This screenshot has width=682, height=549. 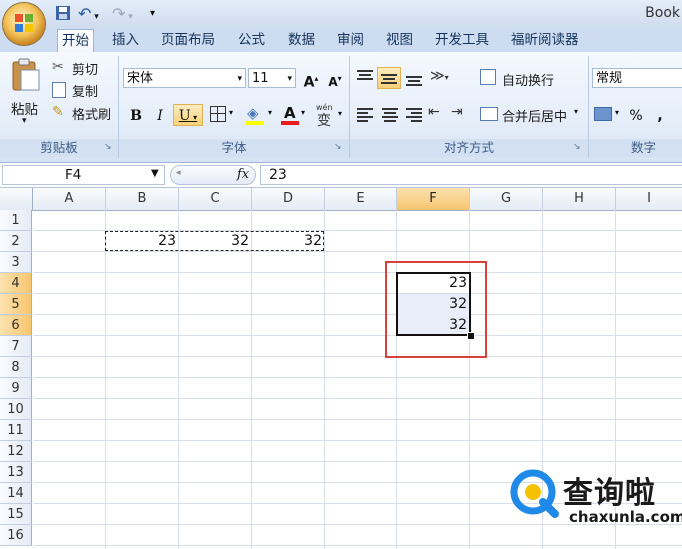 I want to click on font-color-button: A, so click(x=290, y=115).